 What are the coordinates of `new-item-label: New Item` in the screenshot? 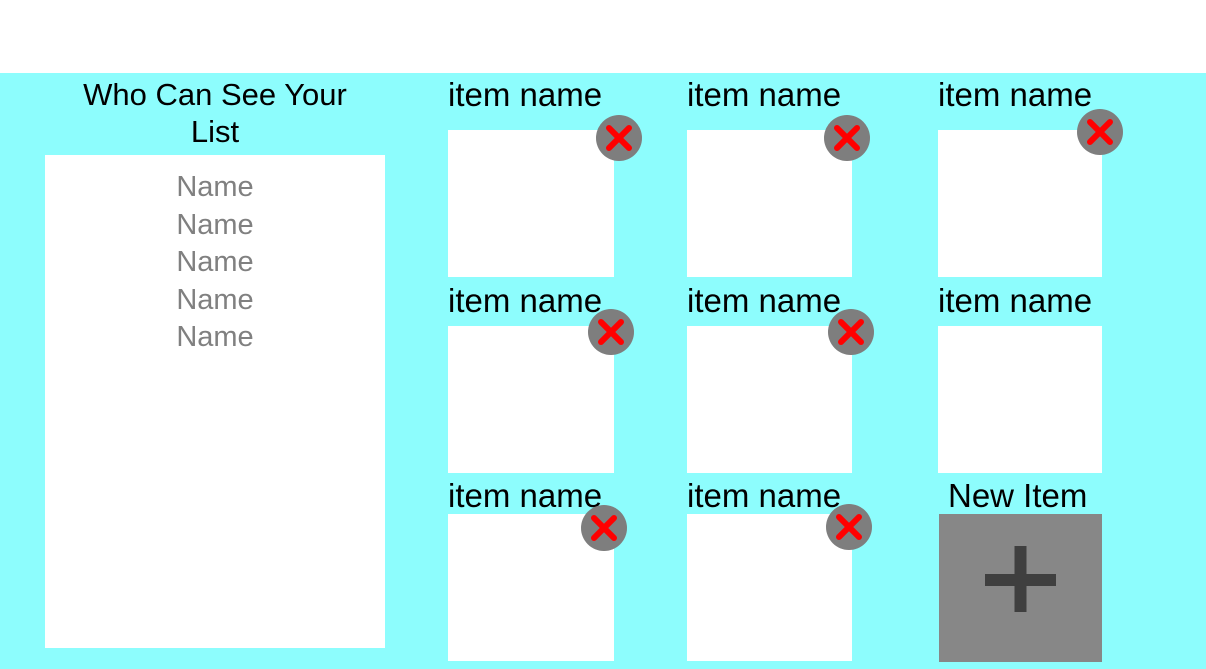 It's located at (1018, 495).